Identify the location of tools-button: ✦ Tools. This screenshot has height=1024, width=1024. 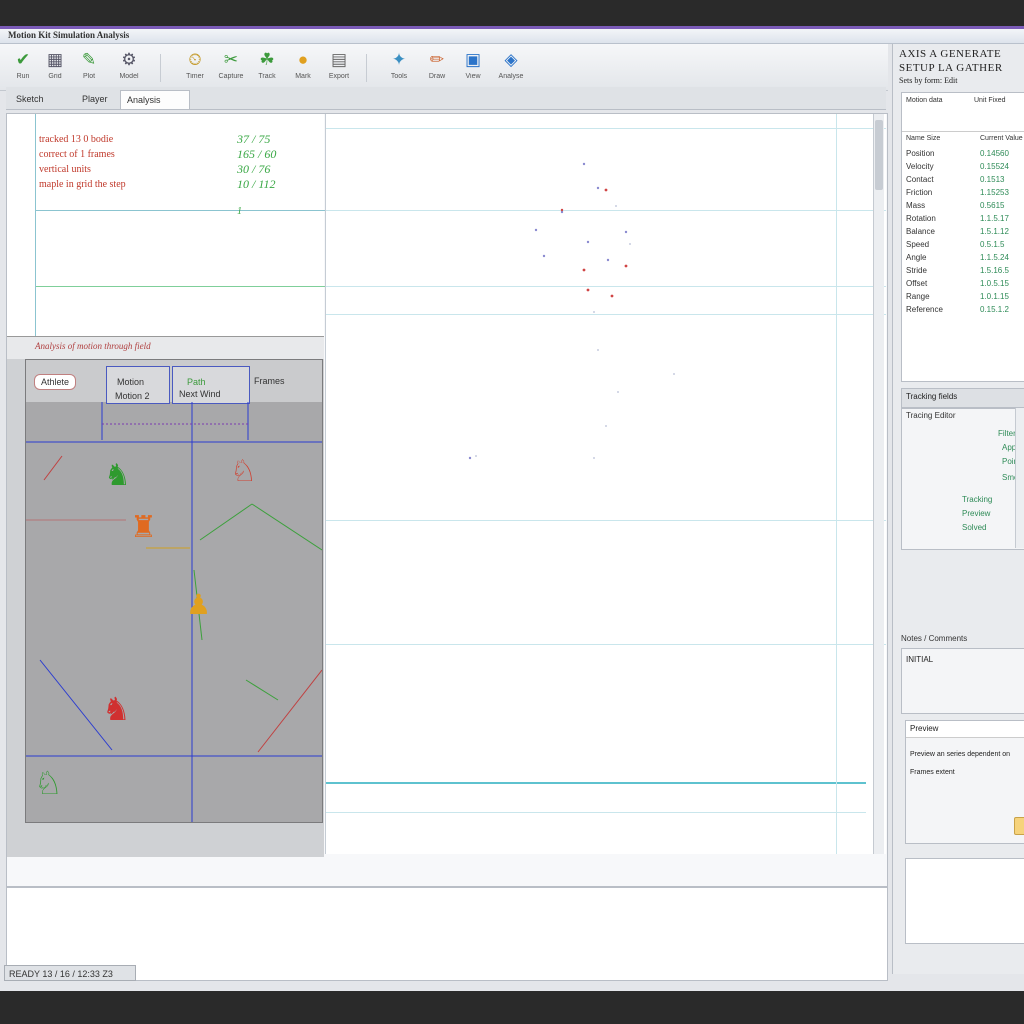
(399, 67).